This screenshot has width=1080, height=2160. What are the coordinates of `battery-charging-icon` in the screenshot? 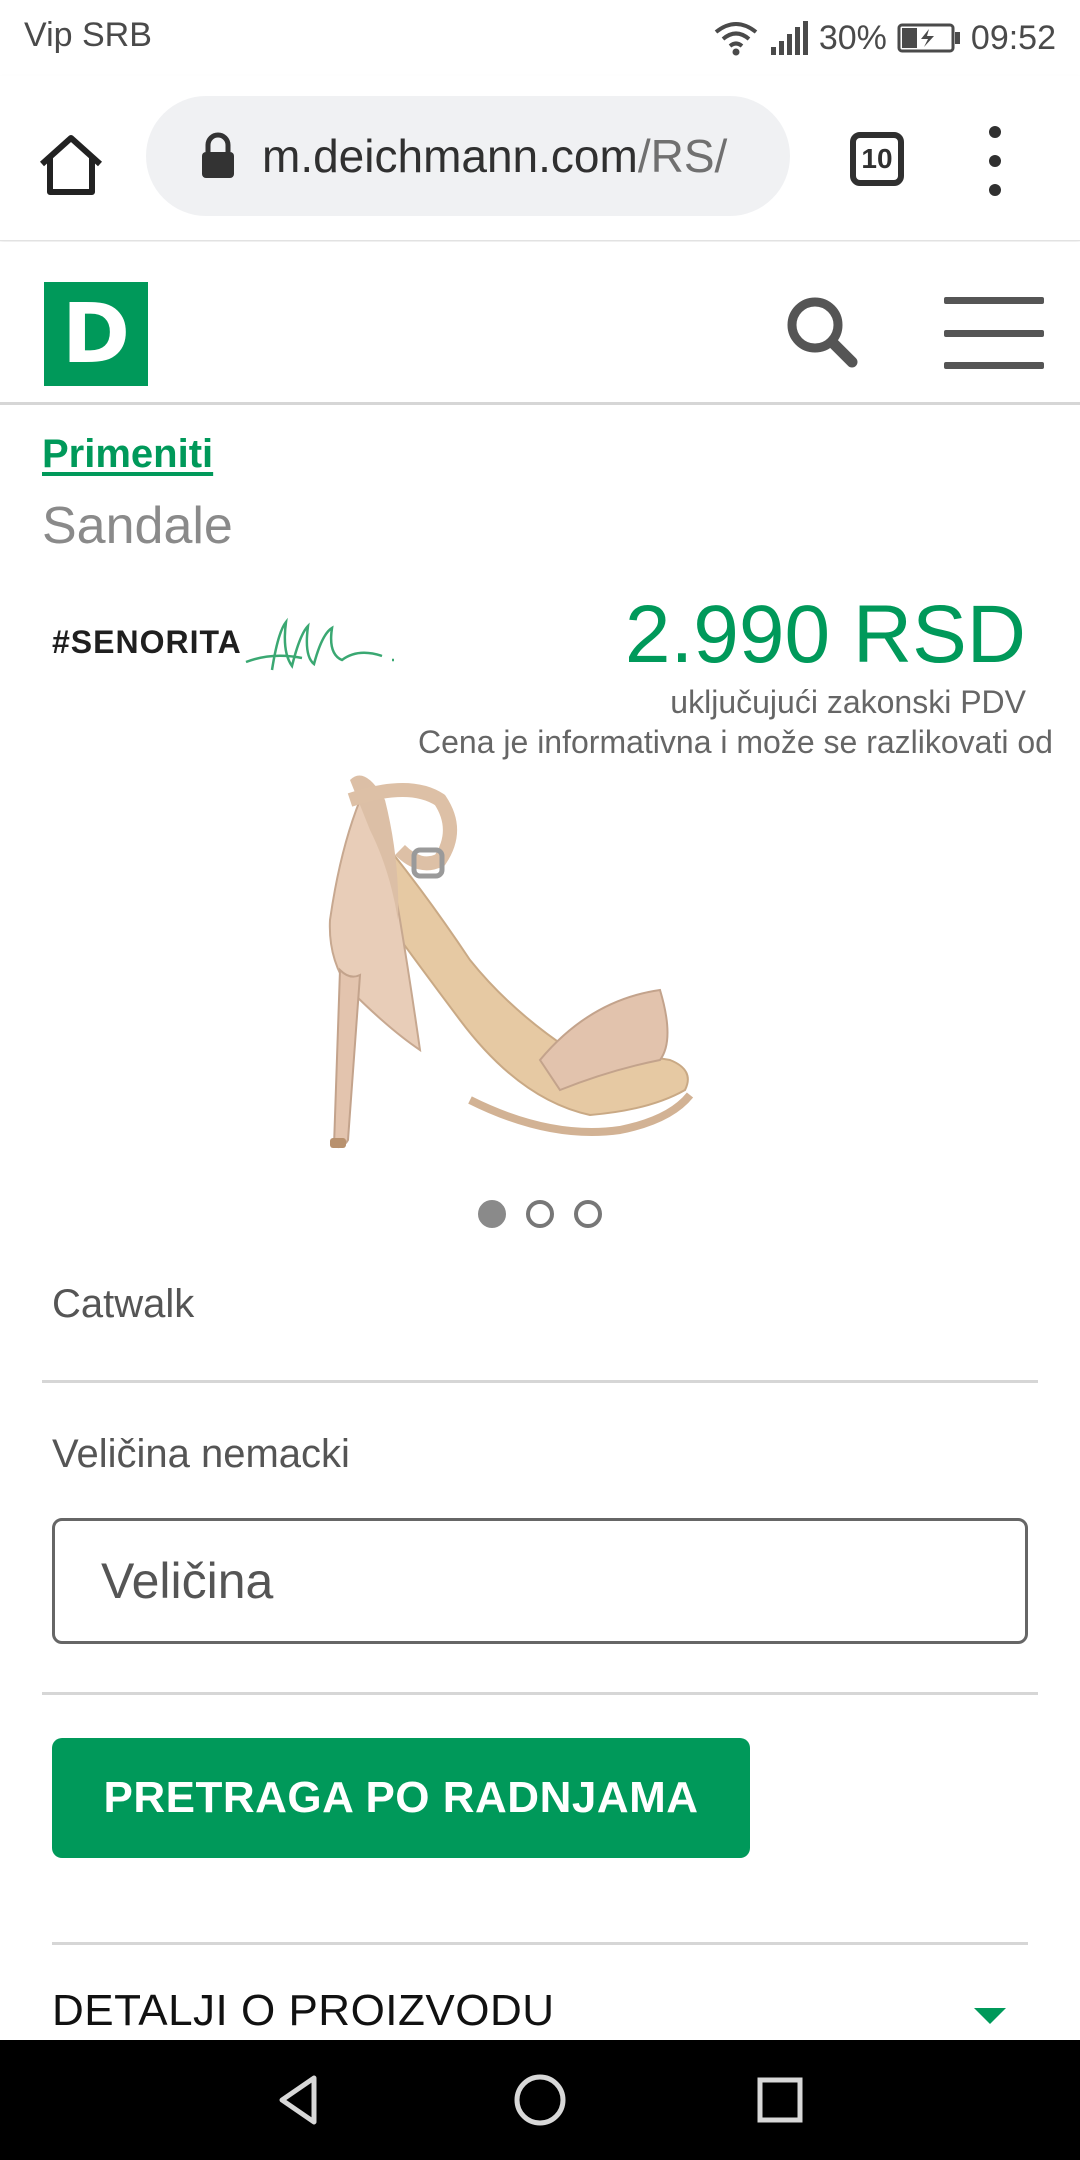 It's located at (928, 38).